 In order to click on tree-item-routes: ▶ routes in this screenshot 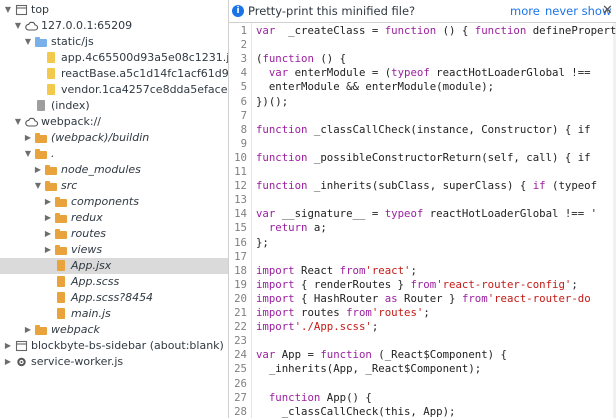, I will do `click(114, 234)`.